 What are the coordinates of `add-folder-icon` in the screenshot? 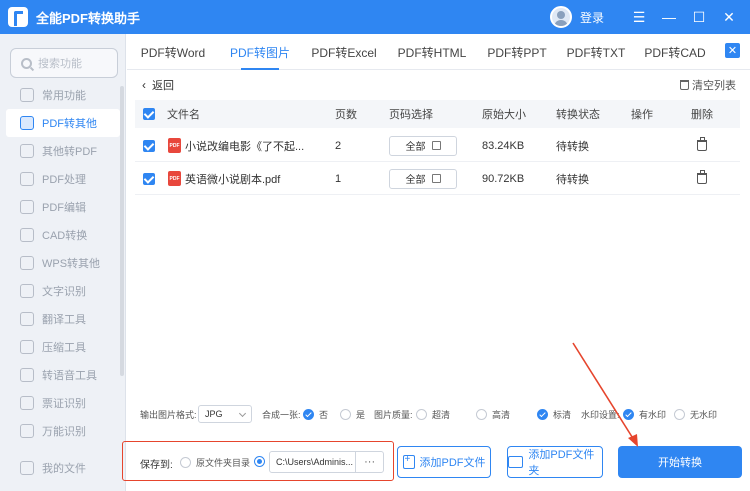 It's located at (516, 462).